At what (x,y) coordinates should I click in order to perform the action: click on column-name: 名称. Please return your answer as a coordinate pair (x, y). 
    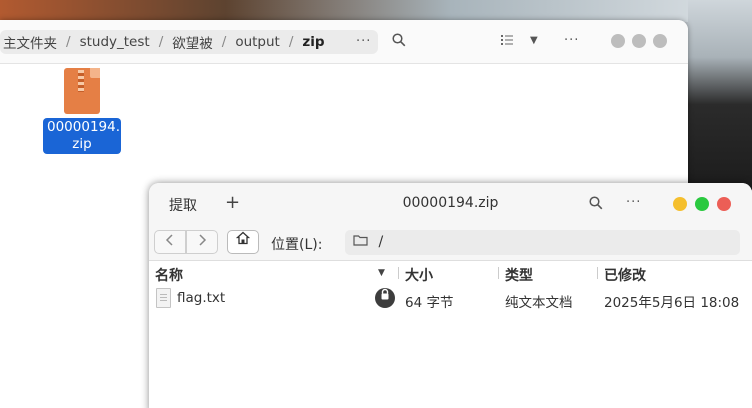
    Looking at the image, I should click on (169, 275).